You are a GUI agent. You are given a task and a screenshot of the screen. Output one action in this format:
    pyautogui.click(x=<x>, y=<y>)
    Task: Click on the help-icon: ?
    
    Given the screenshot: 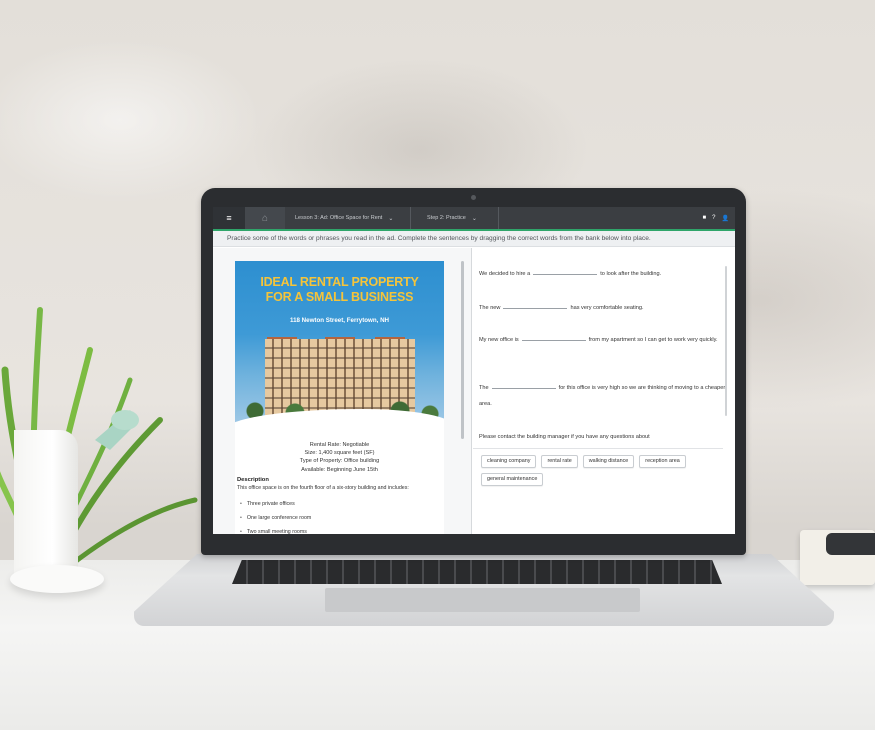 What is the action you would take?
    pyautogui.click(x=713, y=218)
    